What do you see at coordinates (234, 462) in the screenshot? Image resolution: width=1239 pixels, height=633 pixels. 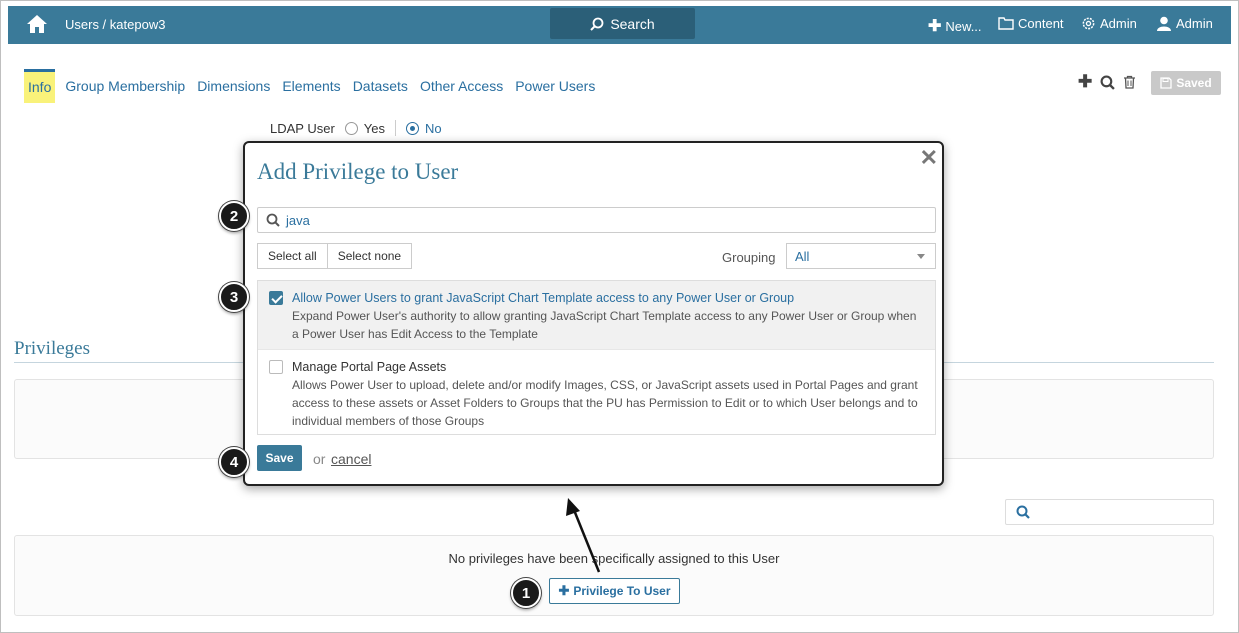 I see `callout-badge: 4` at bounding box center [234, 462].